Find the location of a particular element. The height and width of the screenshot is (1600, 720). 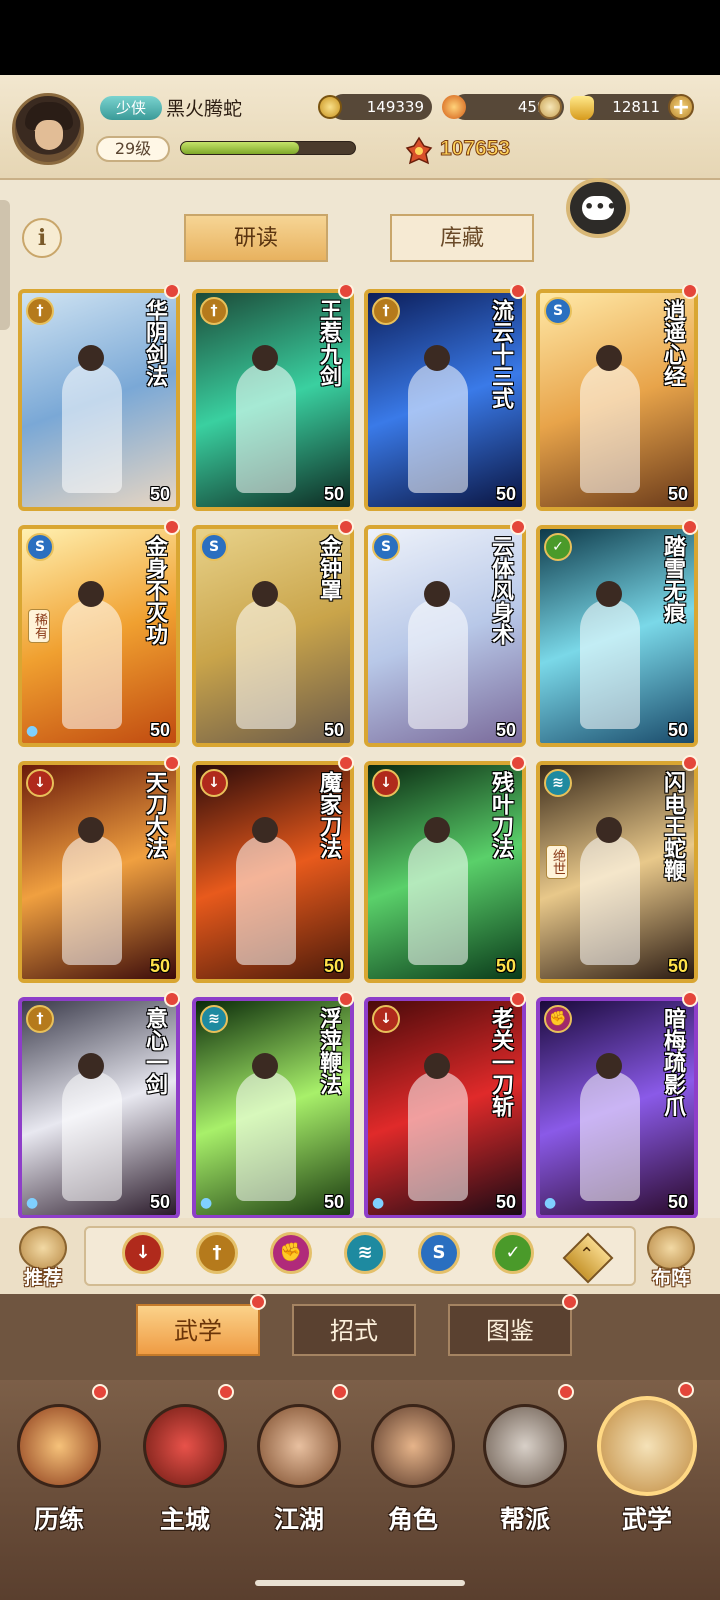

skill-name: 王惹九剑 is located at coordinates (329, 343).